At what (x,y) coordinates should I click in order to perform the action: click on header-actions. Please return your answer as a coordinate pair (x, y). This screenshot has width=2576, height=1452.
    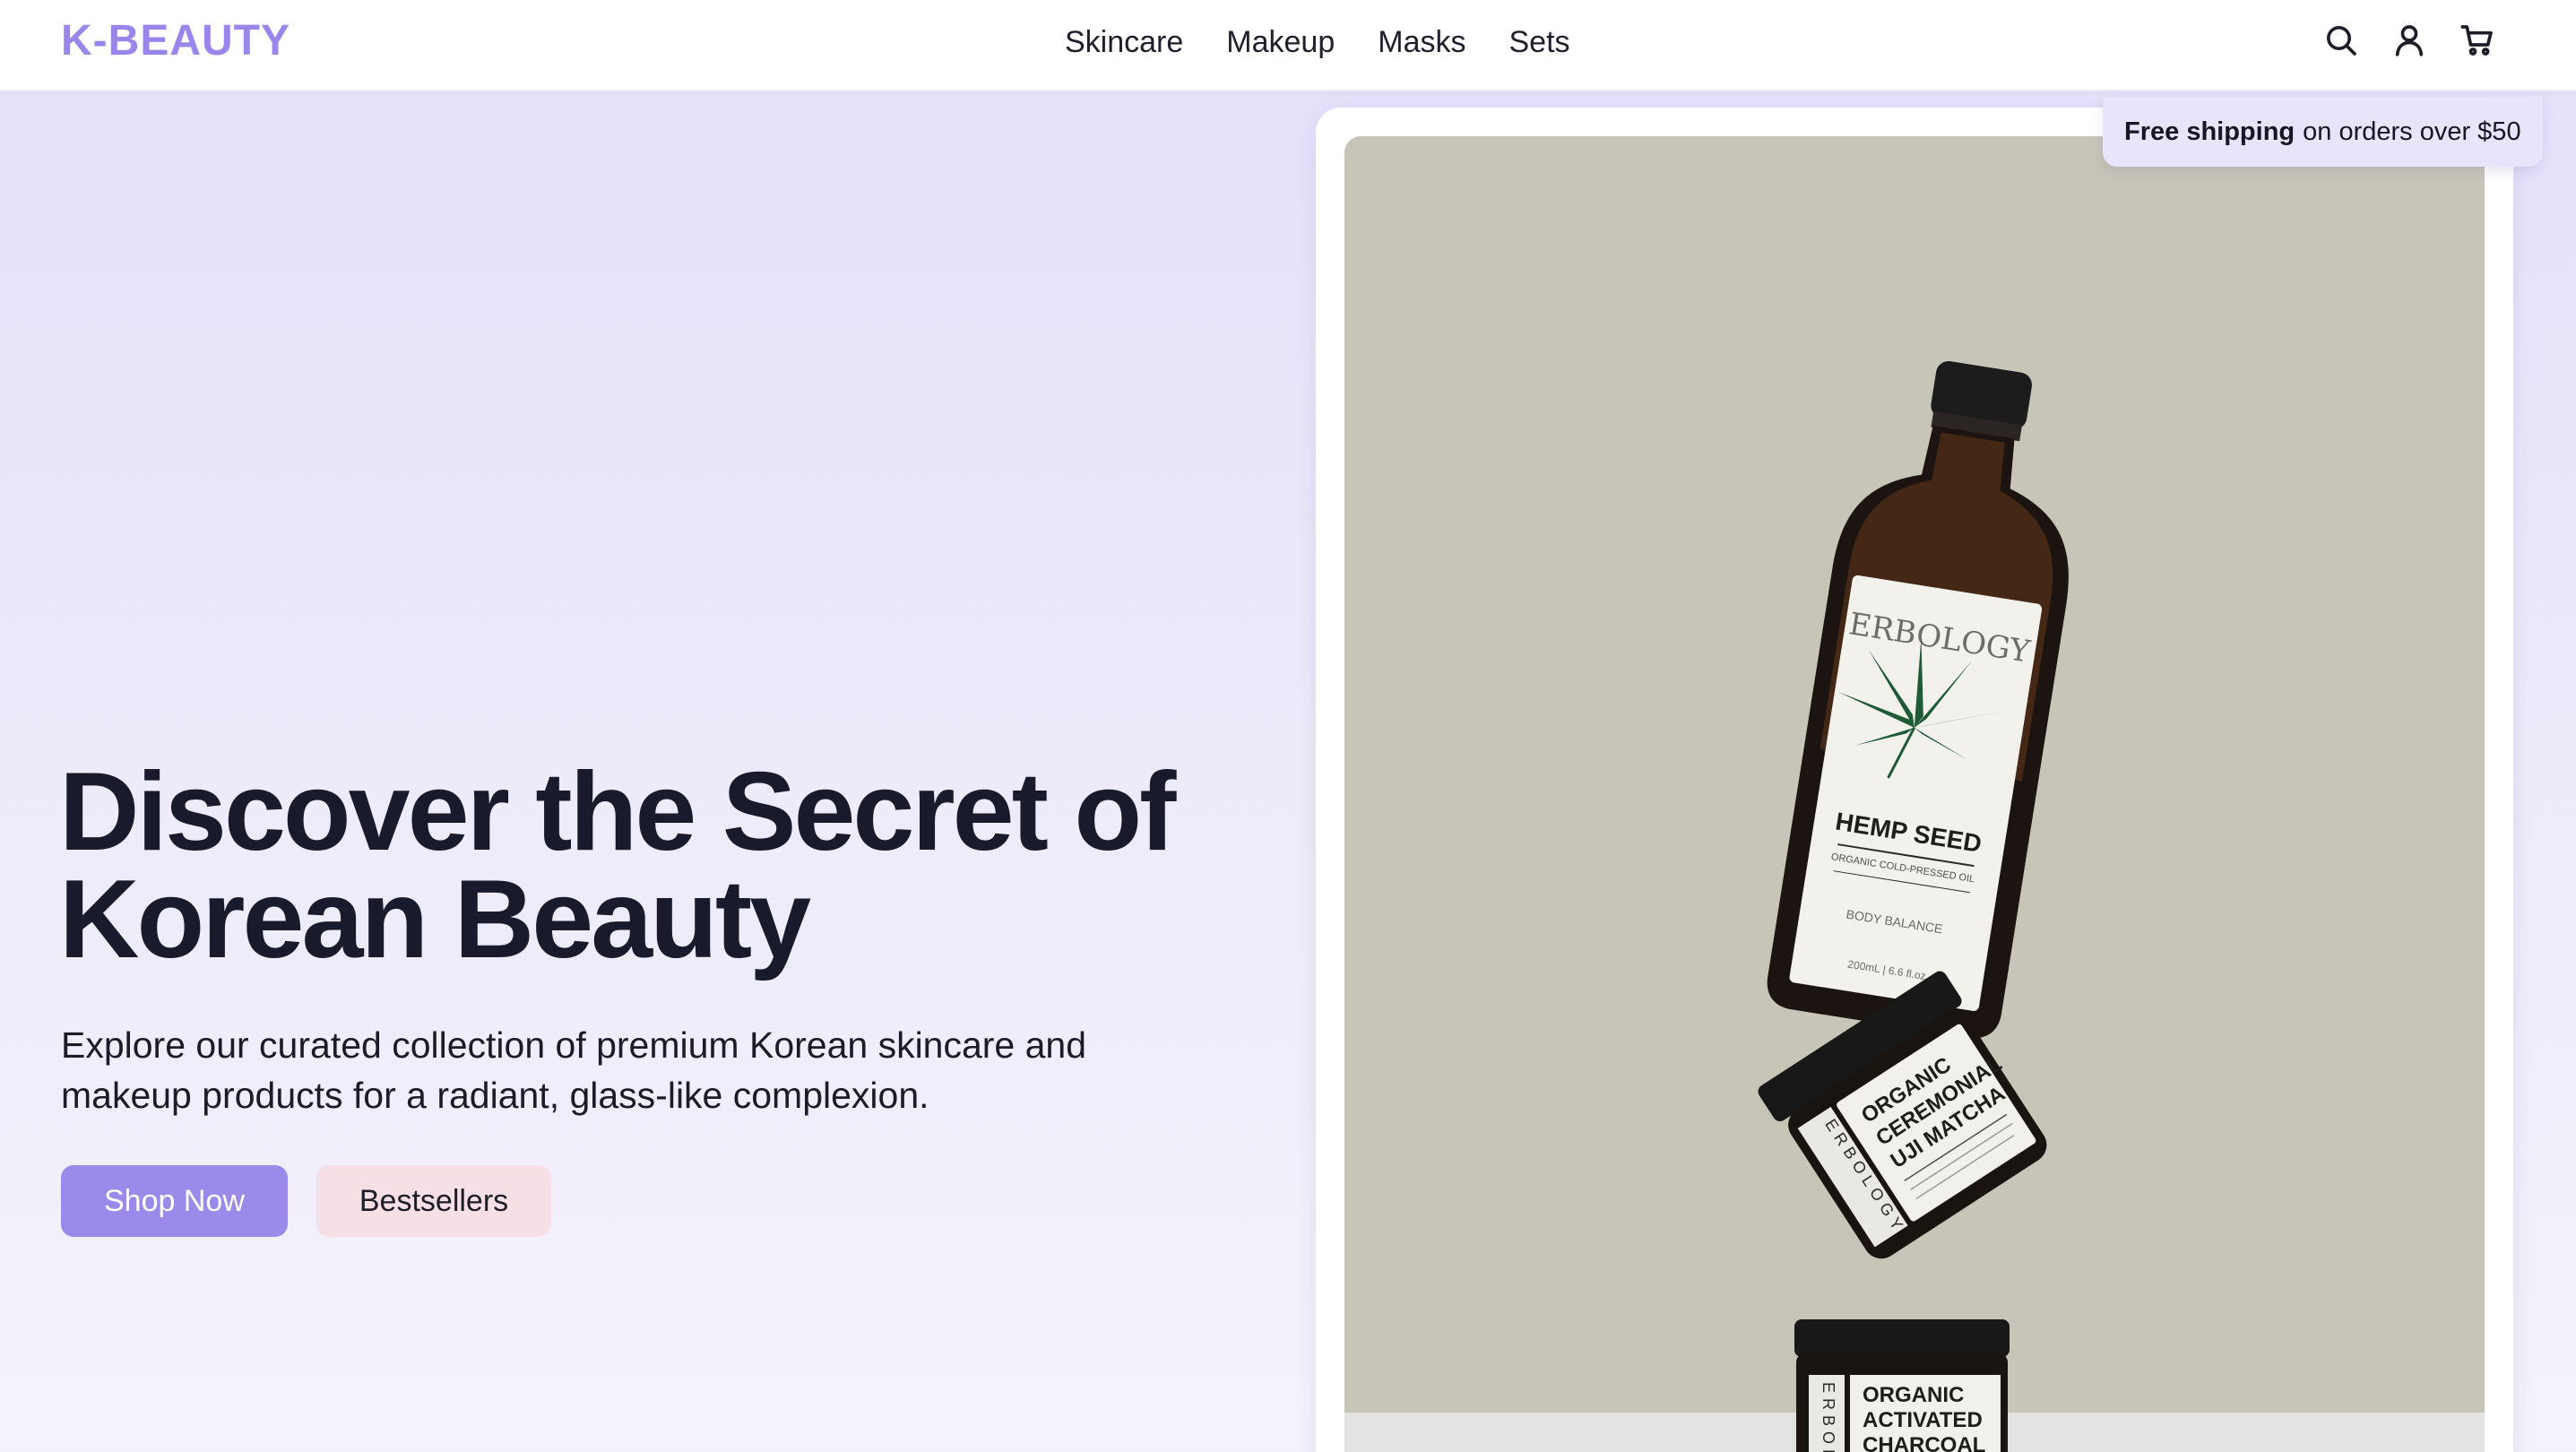
    Looking at the image, I should click on (2409, 40).